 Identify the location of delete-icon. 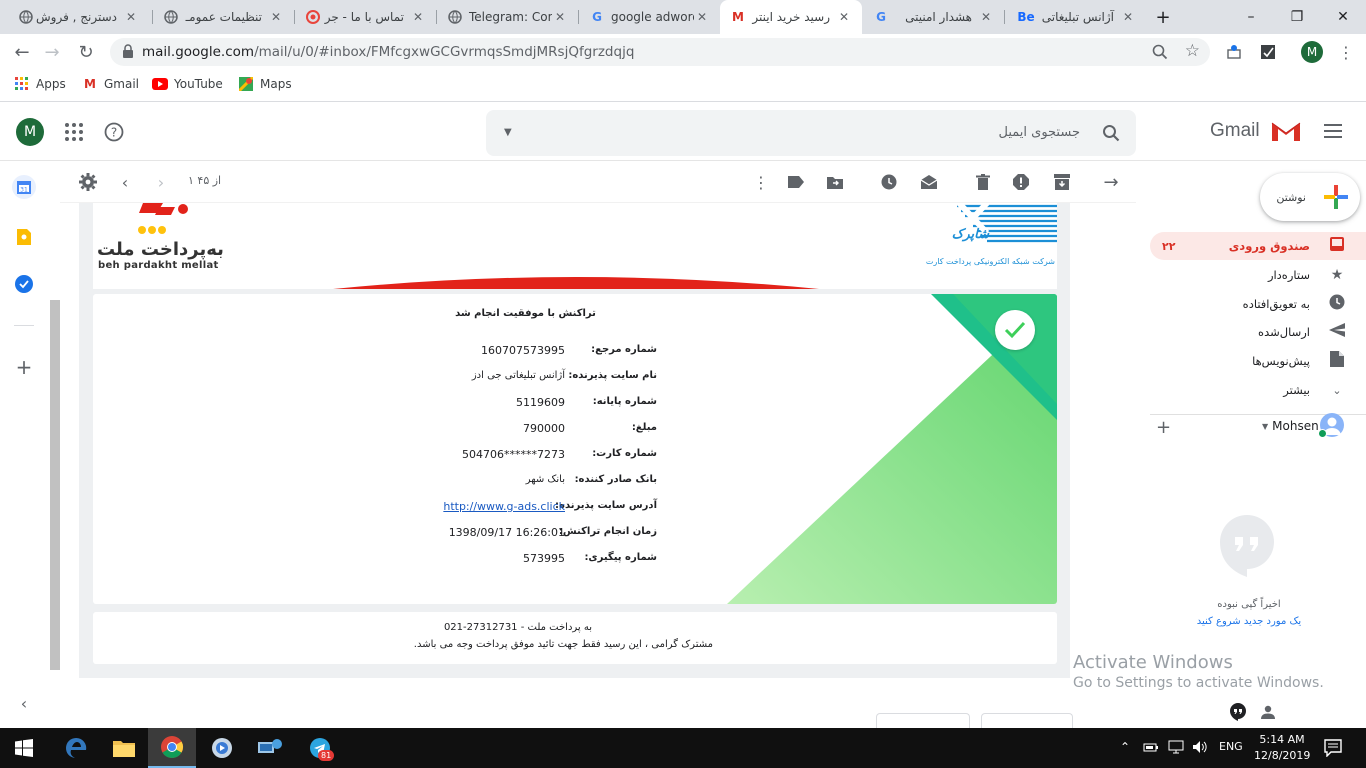
(983, 182).